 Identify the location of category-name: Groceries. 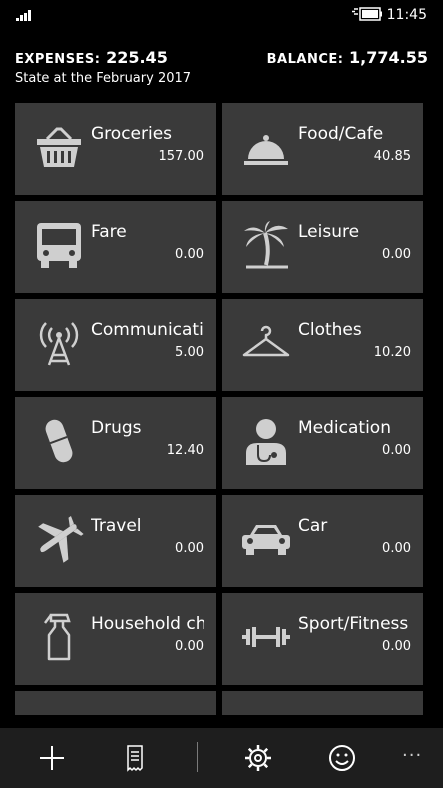
(132, 134).